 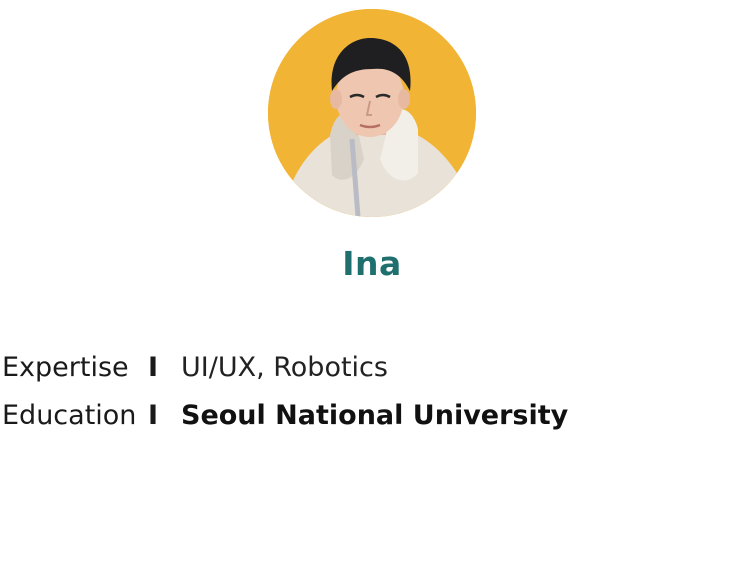 I want to click on detail-row-education: Education I Seoul National University, so click(x=285, y=416).